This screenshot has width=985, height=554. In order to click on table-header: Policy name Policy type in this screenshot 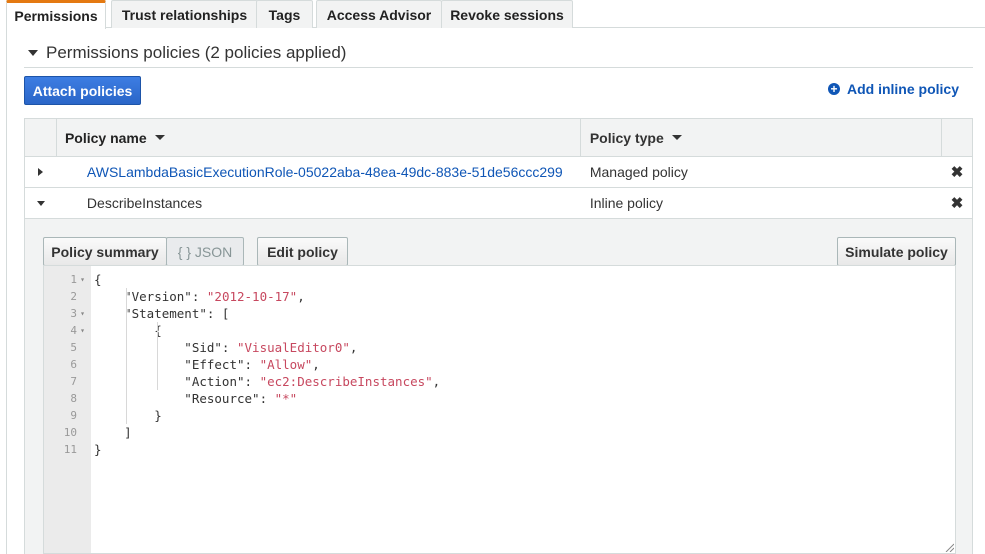, I will do `click(498, 138)`.